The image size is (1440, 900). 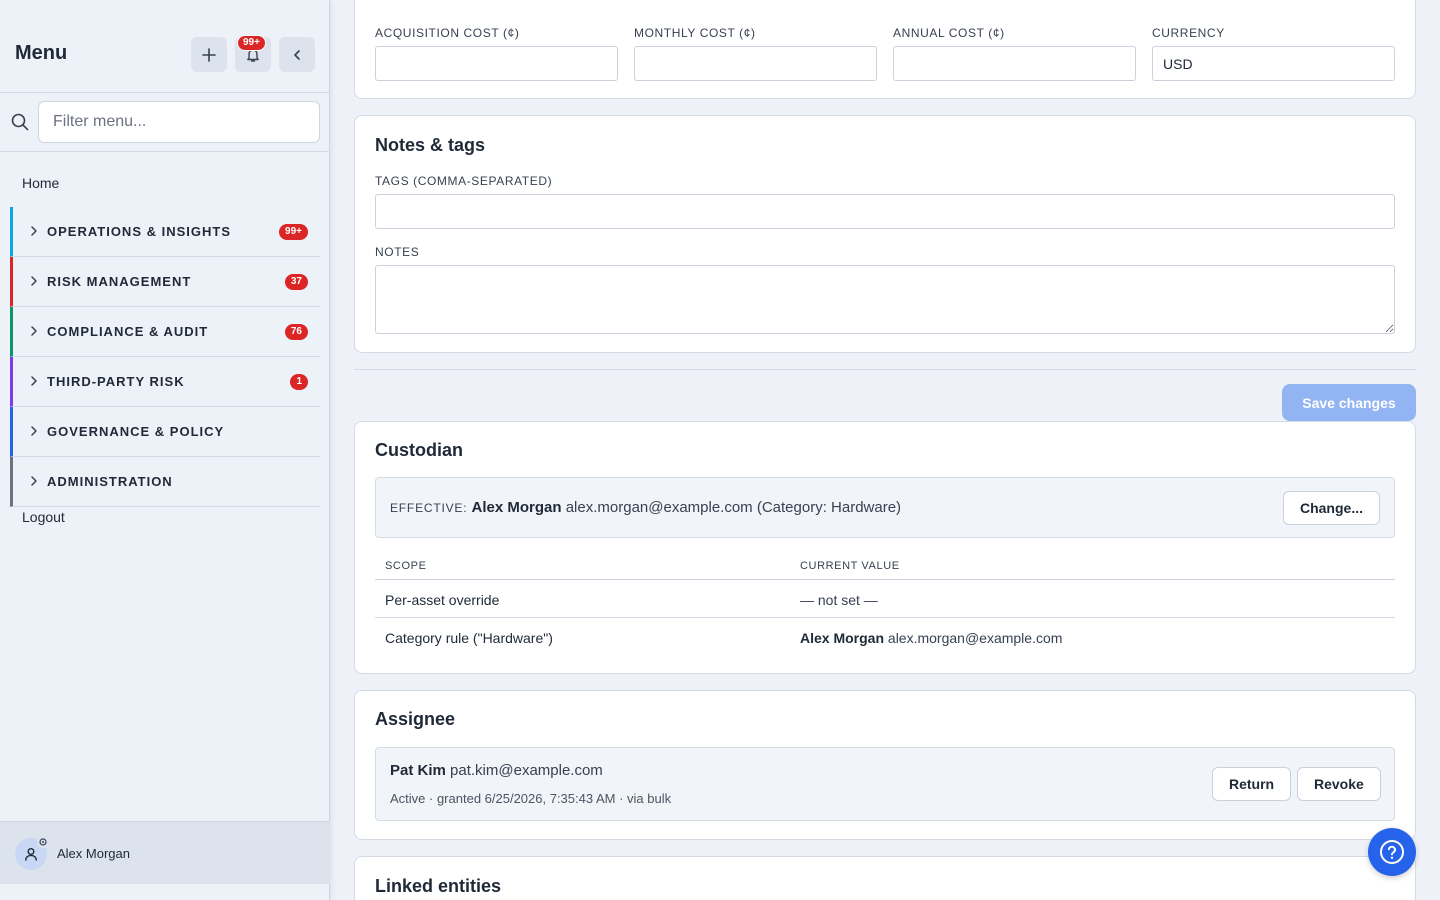 What do you see at coordinates (885, 299) in the screenshot?
I see `notes-textarea` at bounding box center [885, 299].